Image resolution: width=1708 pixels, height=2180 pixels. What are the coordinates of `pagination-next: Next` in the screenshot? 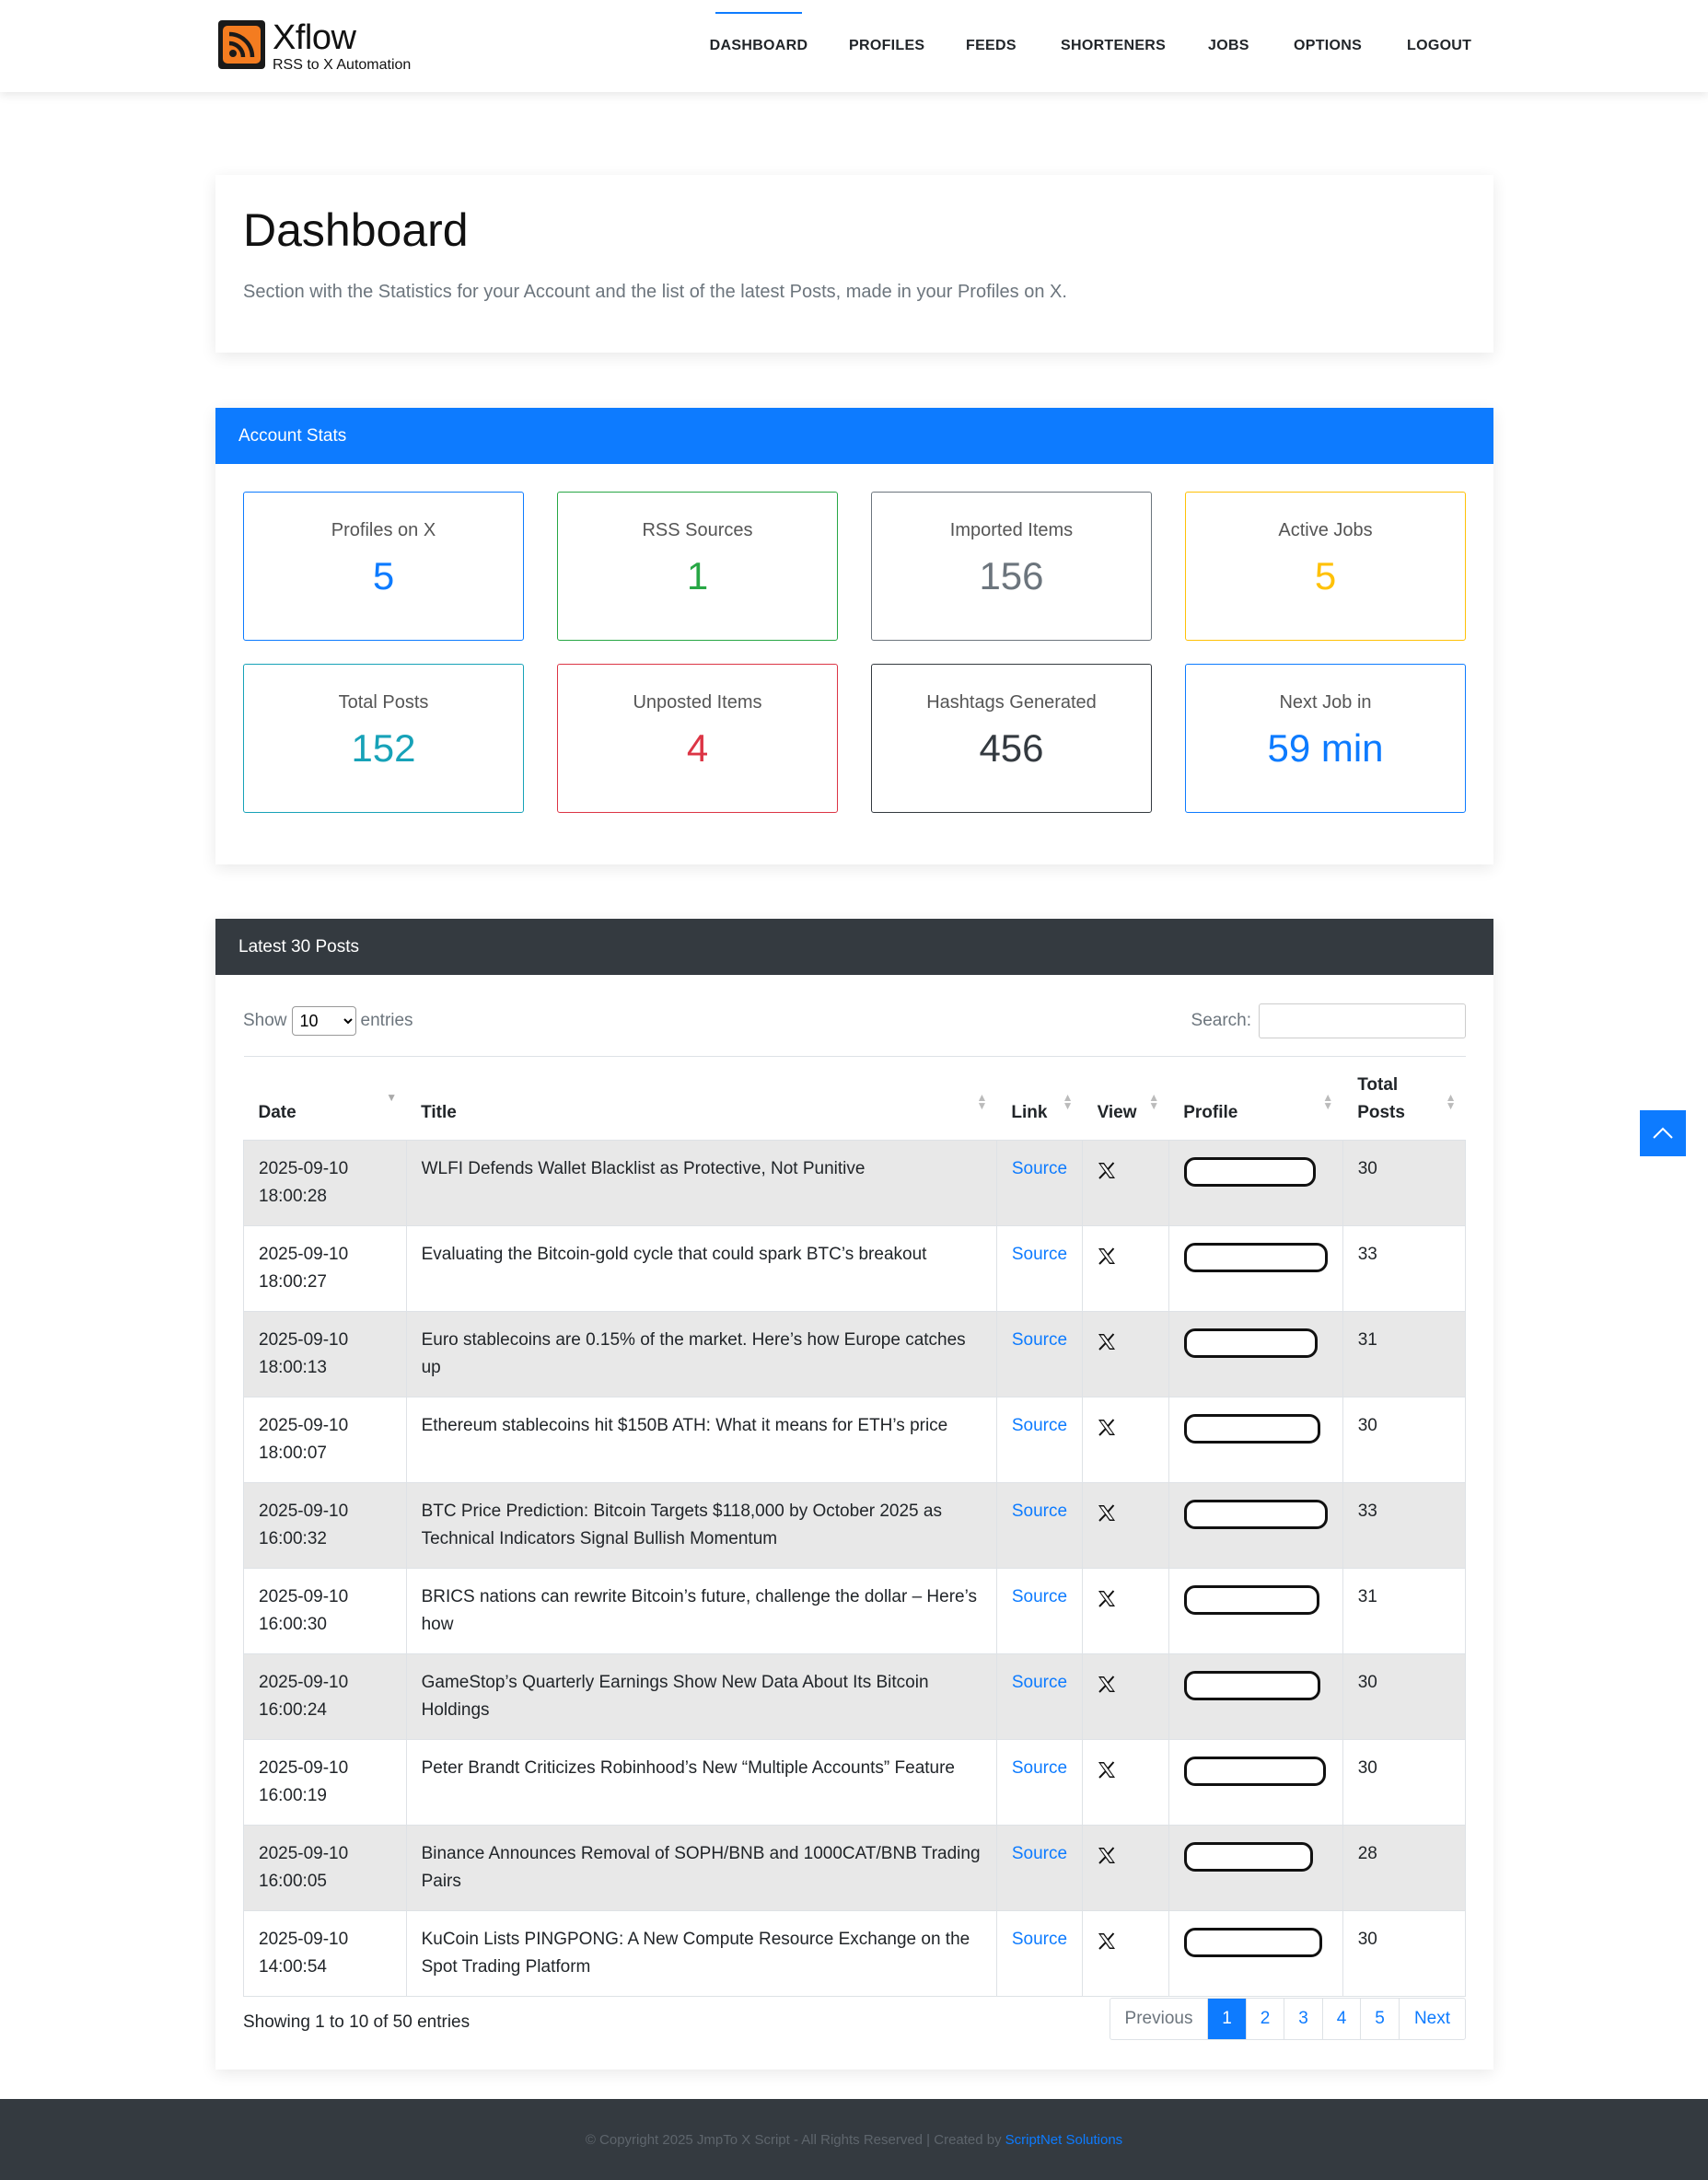 It's located at (1432, 2019).